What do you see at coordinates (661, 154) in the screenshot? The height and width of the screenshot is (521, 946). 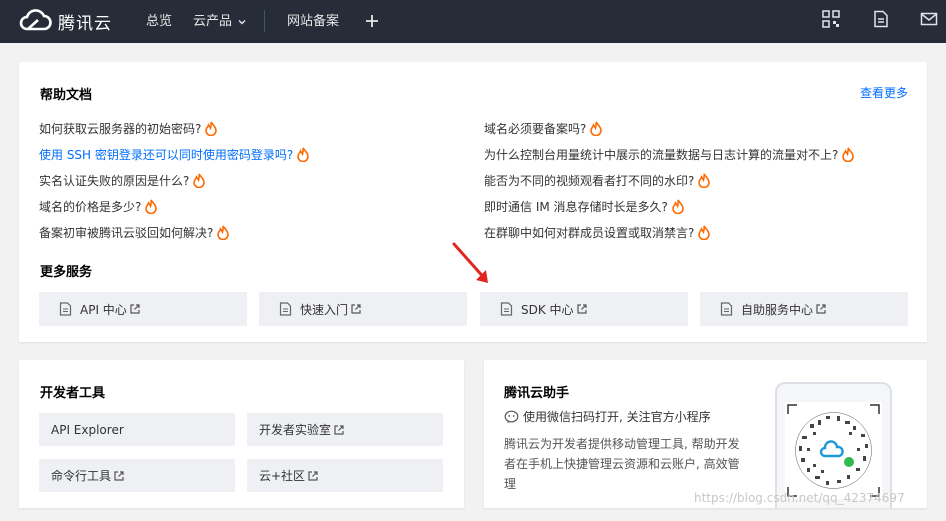 I see `faq-text: 为什么控制台用量统计中展示的流量数据与日志计算的流量对不上?` at bounding box center [661, 154].